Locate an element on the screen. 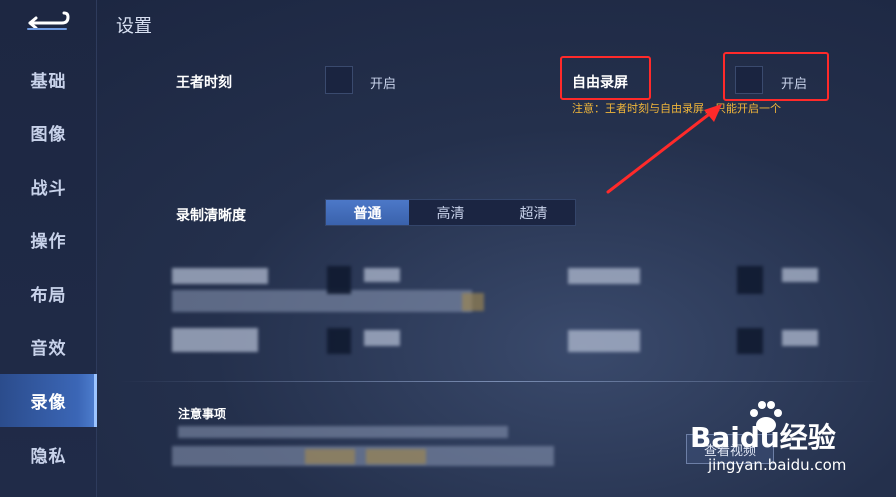  quality-option-hd: 高清 is located at coordinates (450, 212).